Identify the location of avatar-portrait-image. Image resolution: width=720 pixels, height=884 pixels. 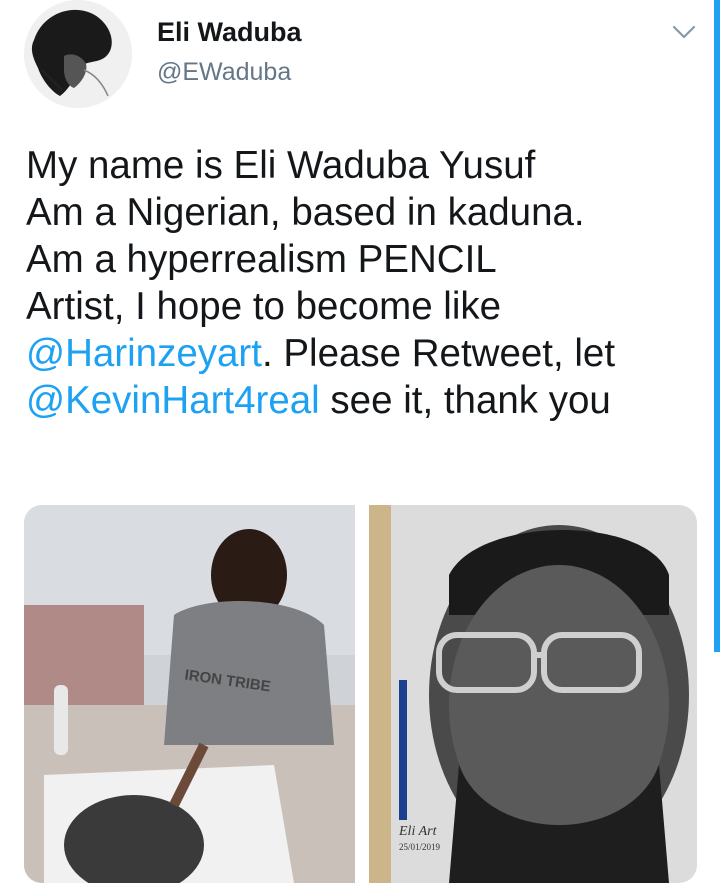
(78, 54).